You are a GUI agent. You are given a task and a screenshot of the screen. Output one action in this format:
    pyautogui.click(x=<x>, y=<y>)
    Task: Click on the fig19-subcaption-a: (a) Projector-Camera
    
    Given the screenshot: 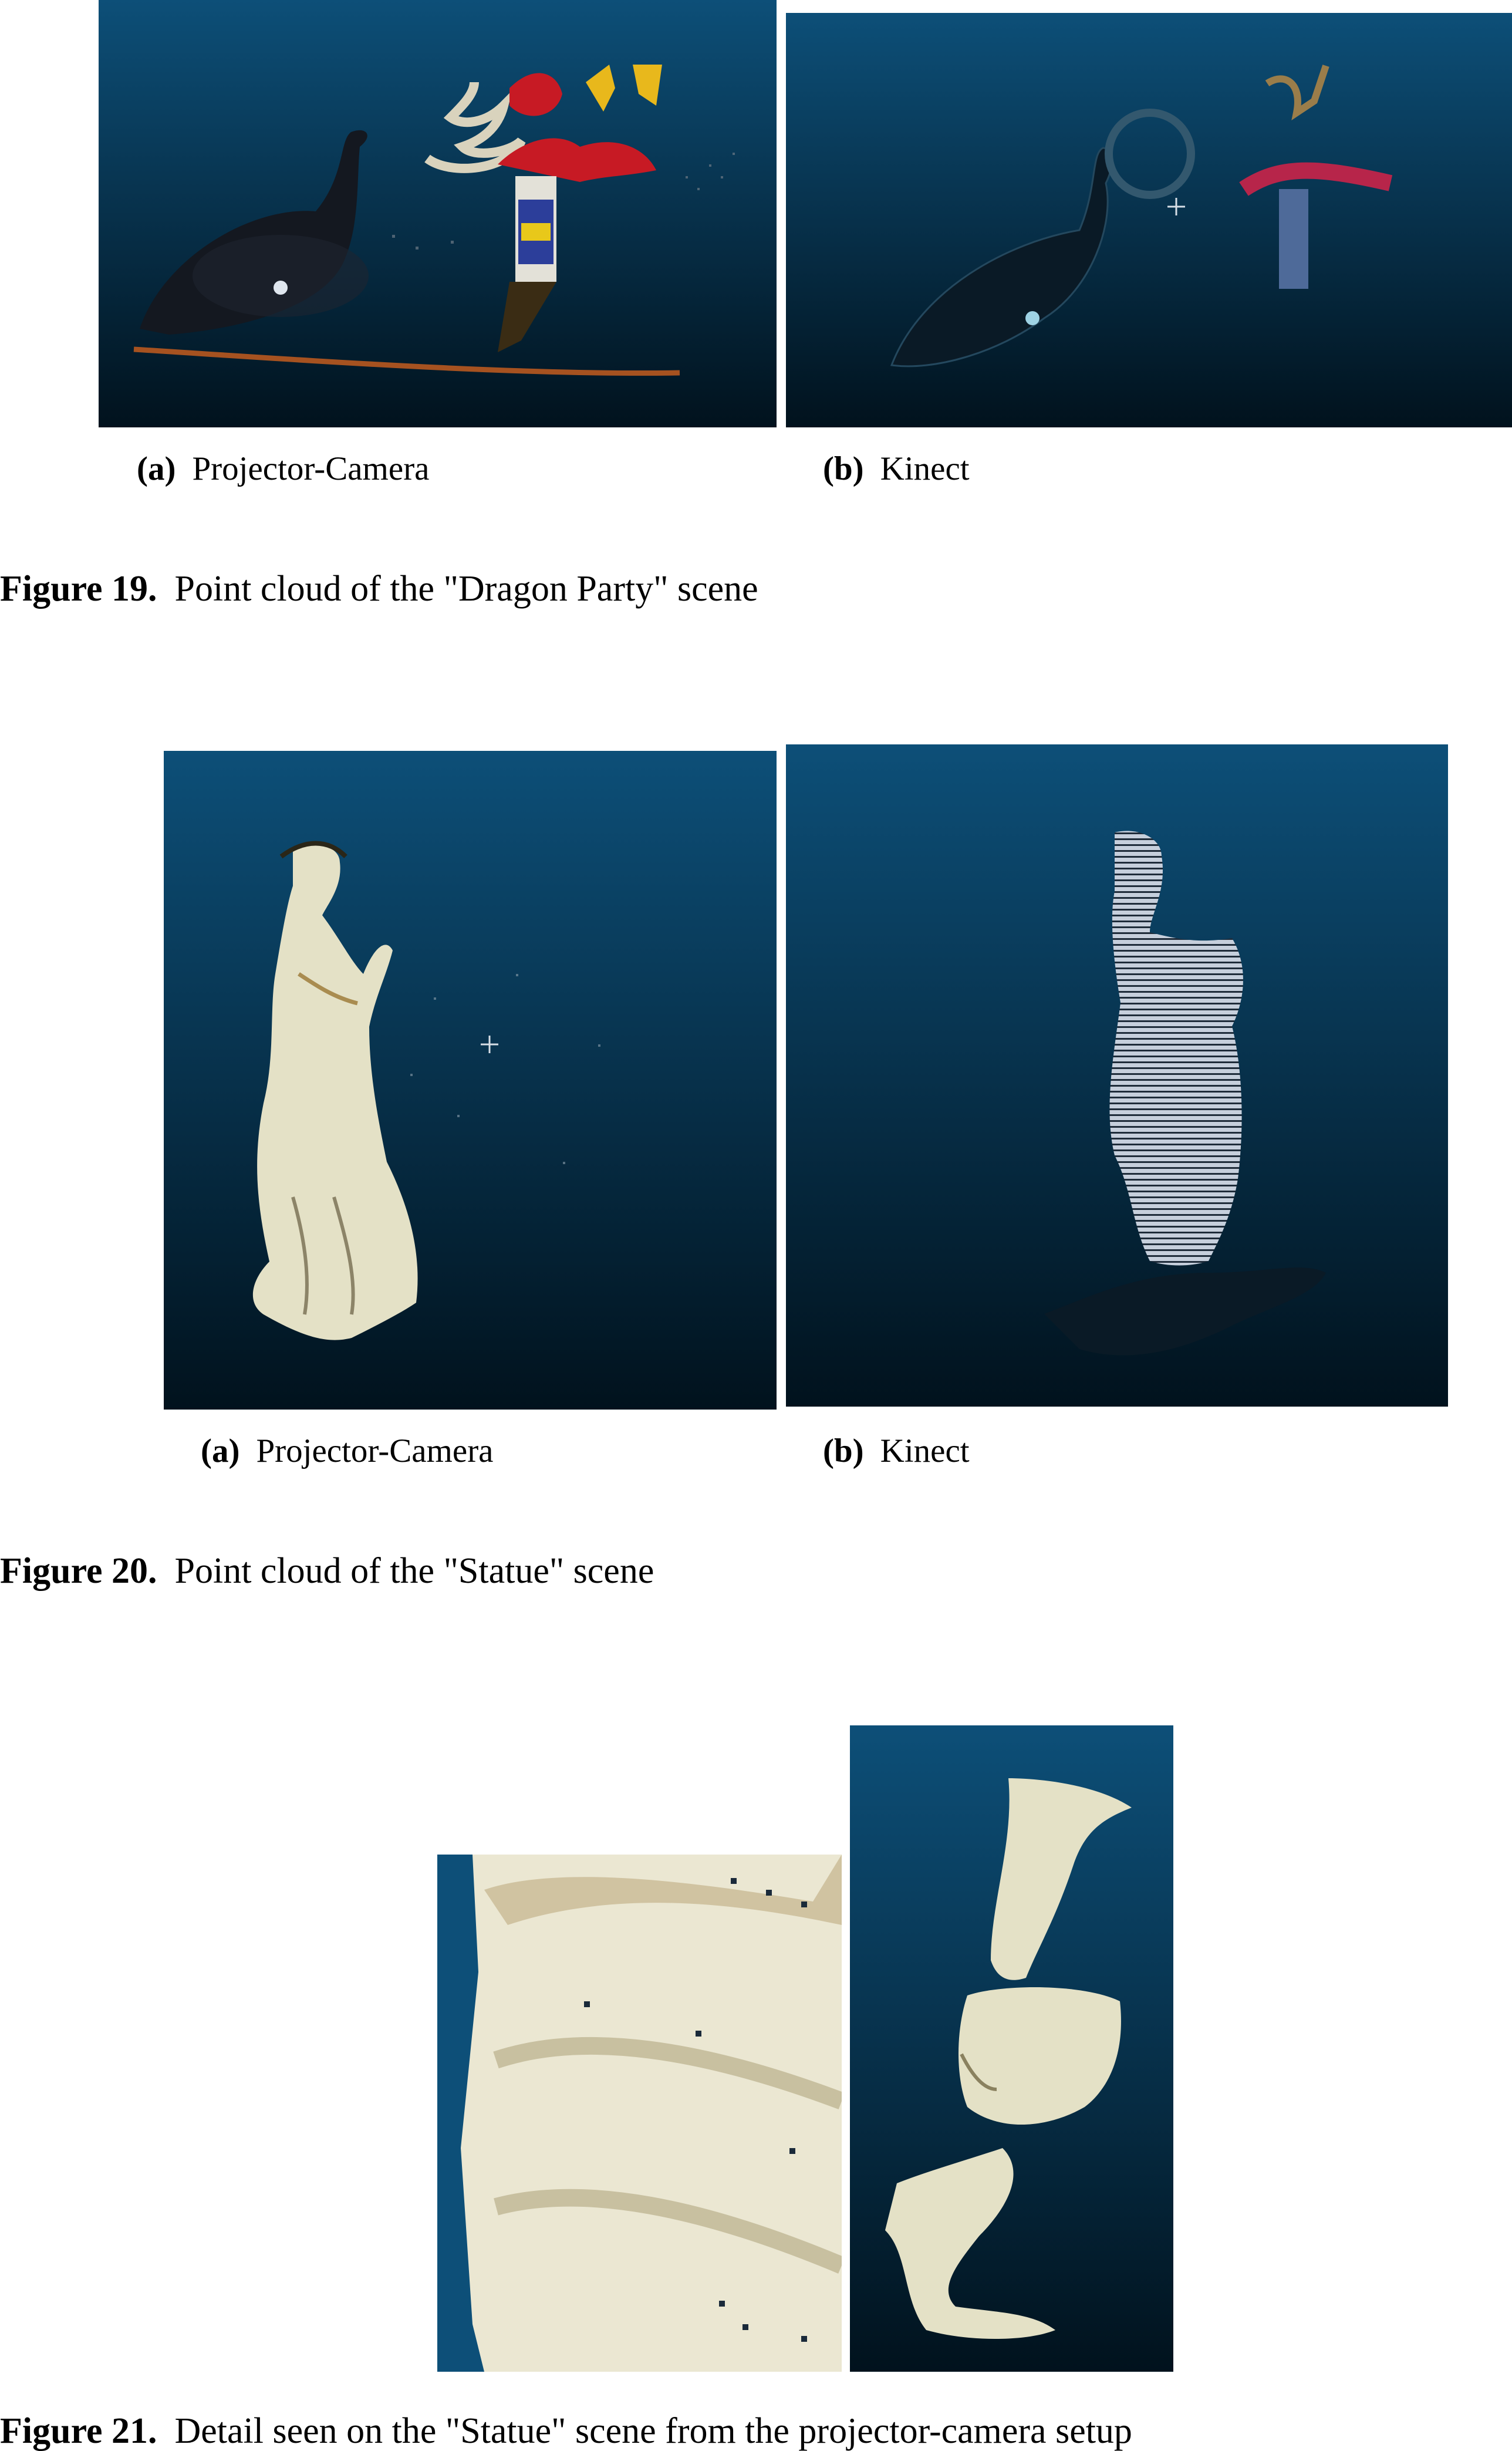 What is the action you would take?
    pyautogui.click(x=283, y=468)
    